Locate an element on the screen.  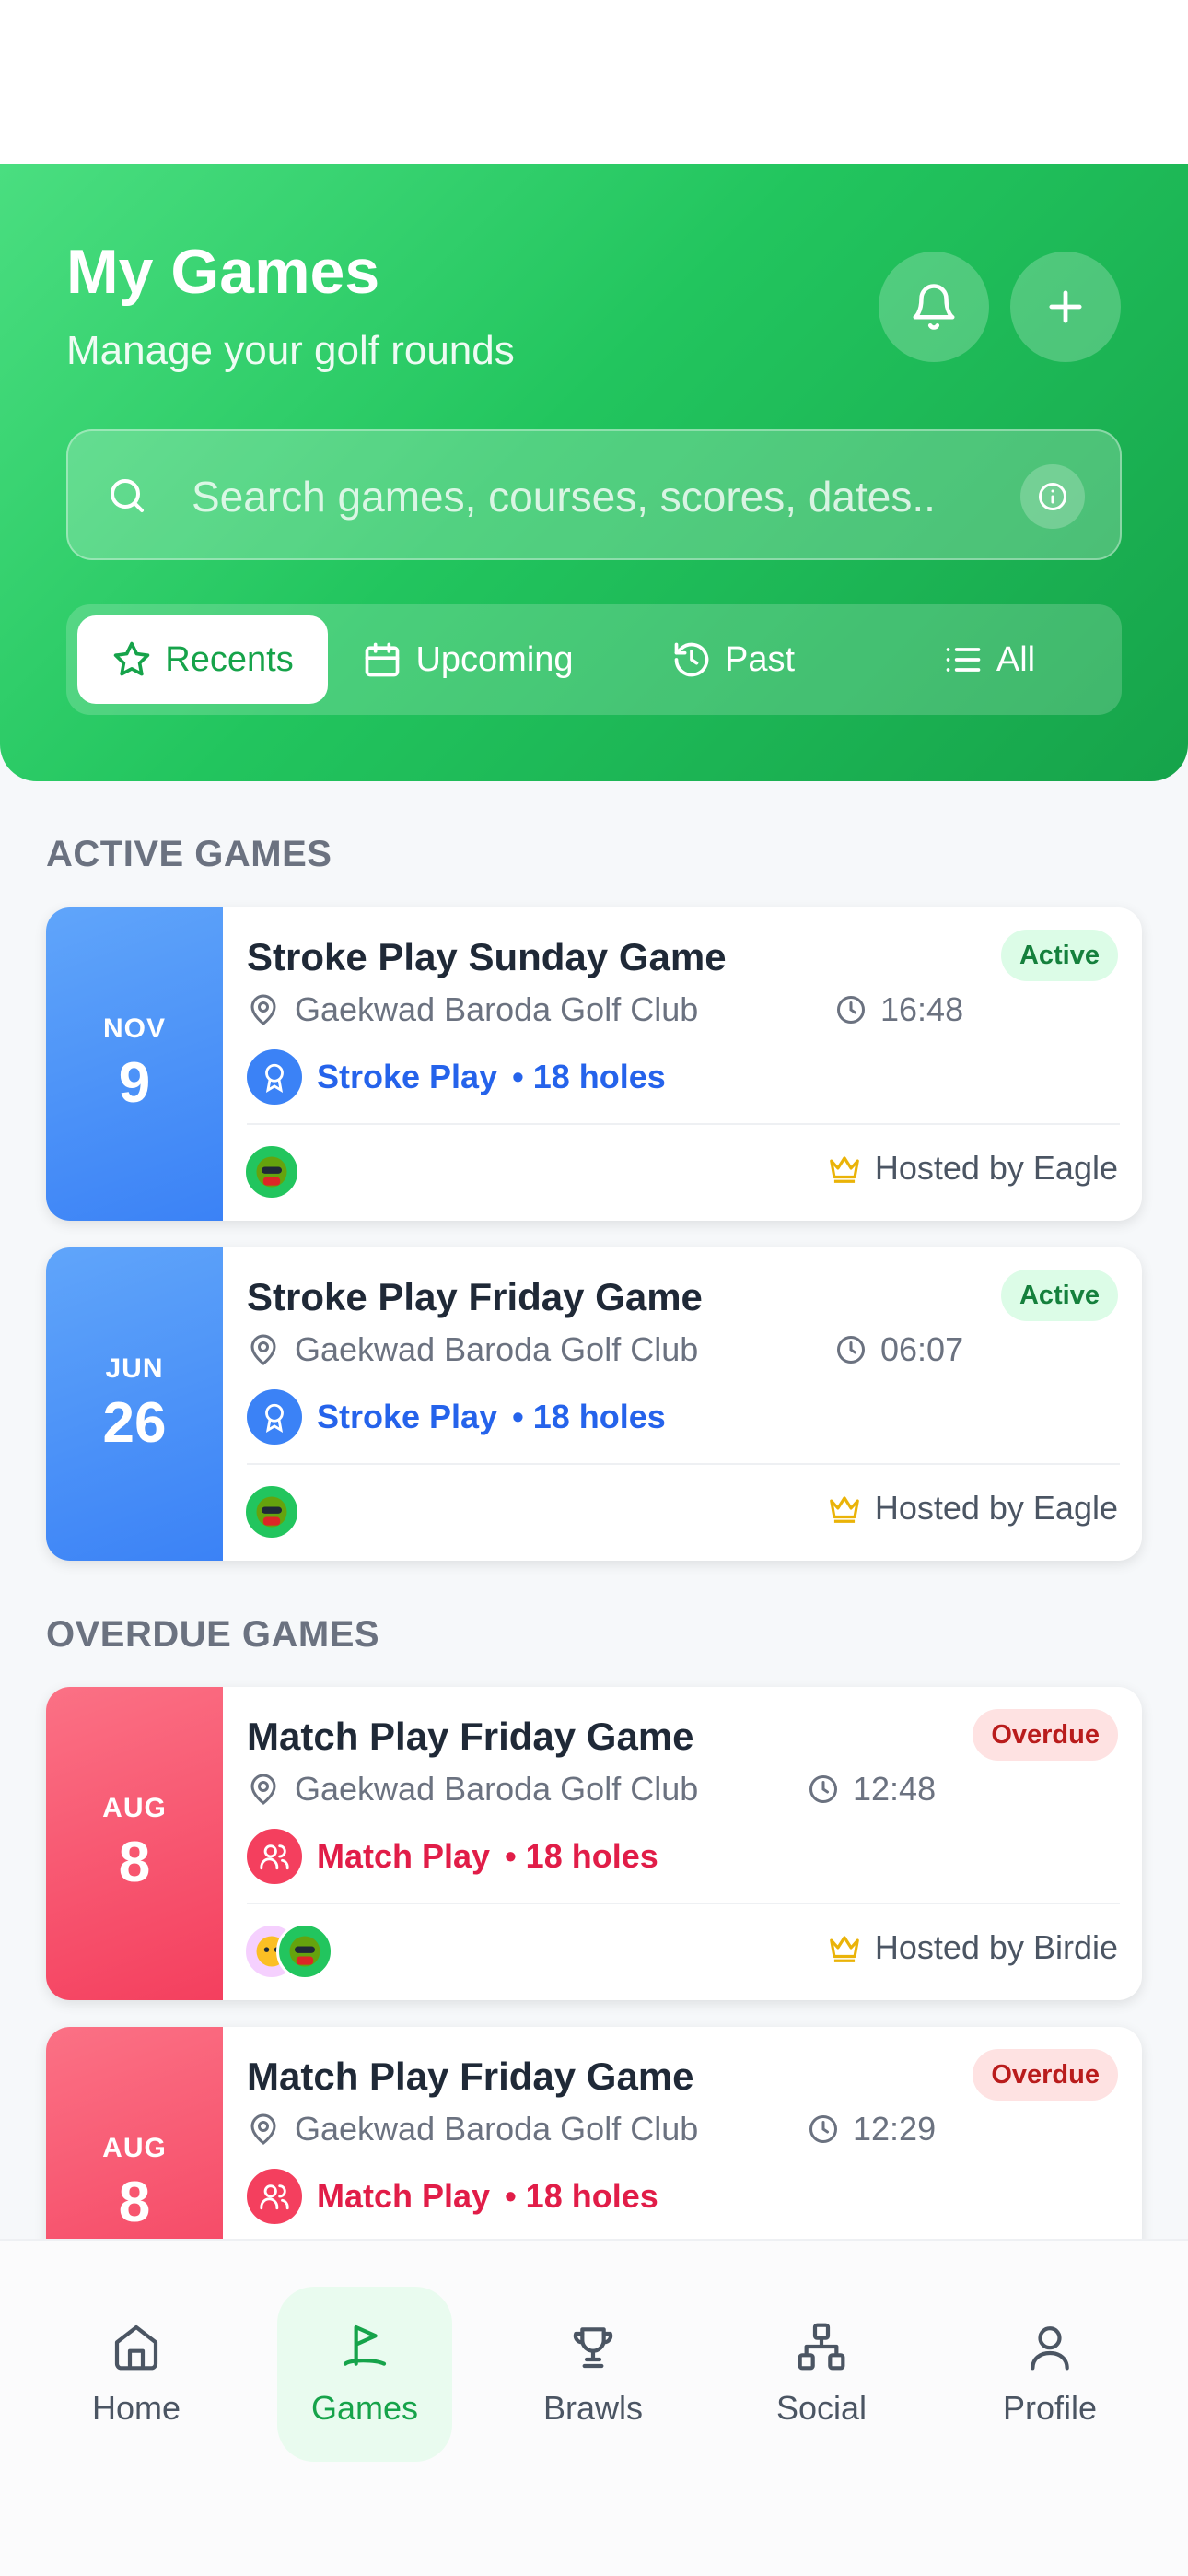
date-block: NOV 9 is located at coordinates (134, 1064).